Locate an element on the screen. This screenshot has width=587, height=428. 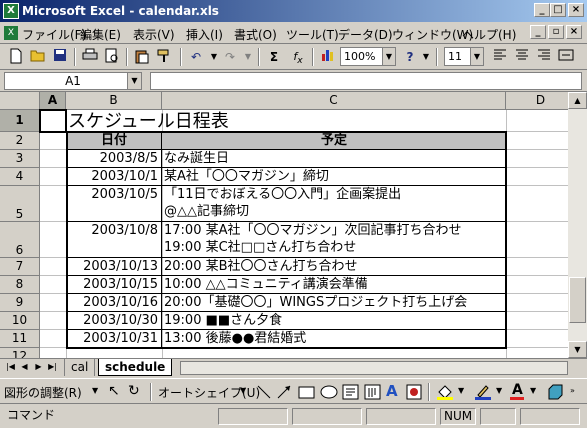
shadow-3d-icon is located at coordinates (555, 393).